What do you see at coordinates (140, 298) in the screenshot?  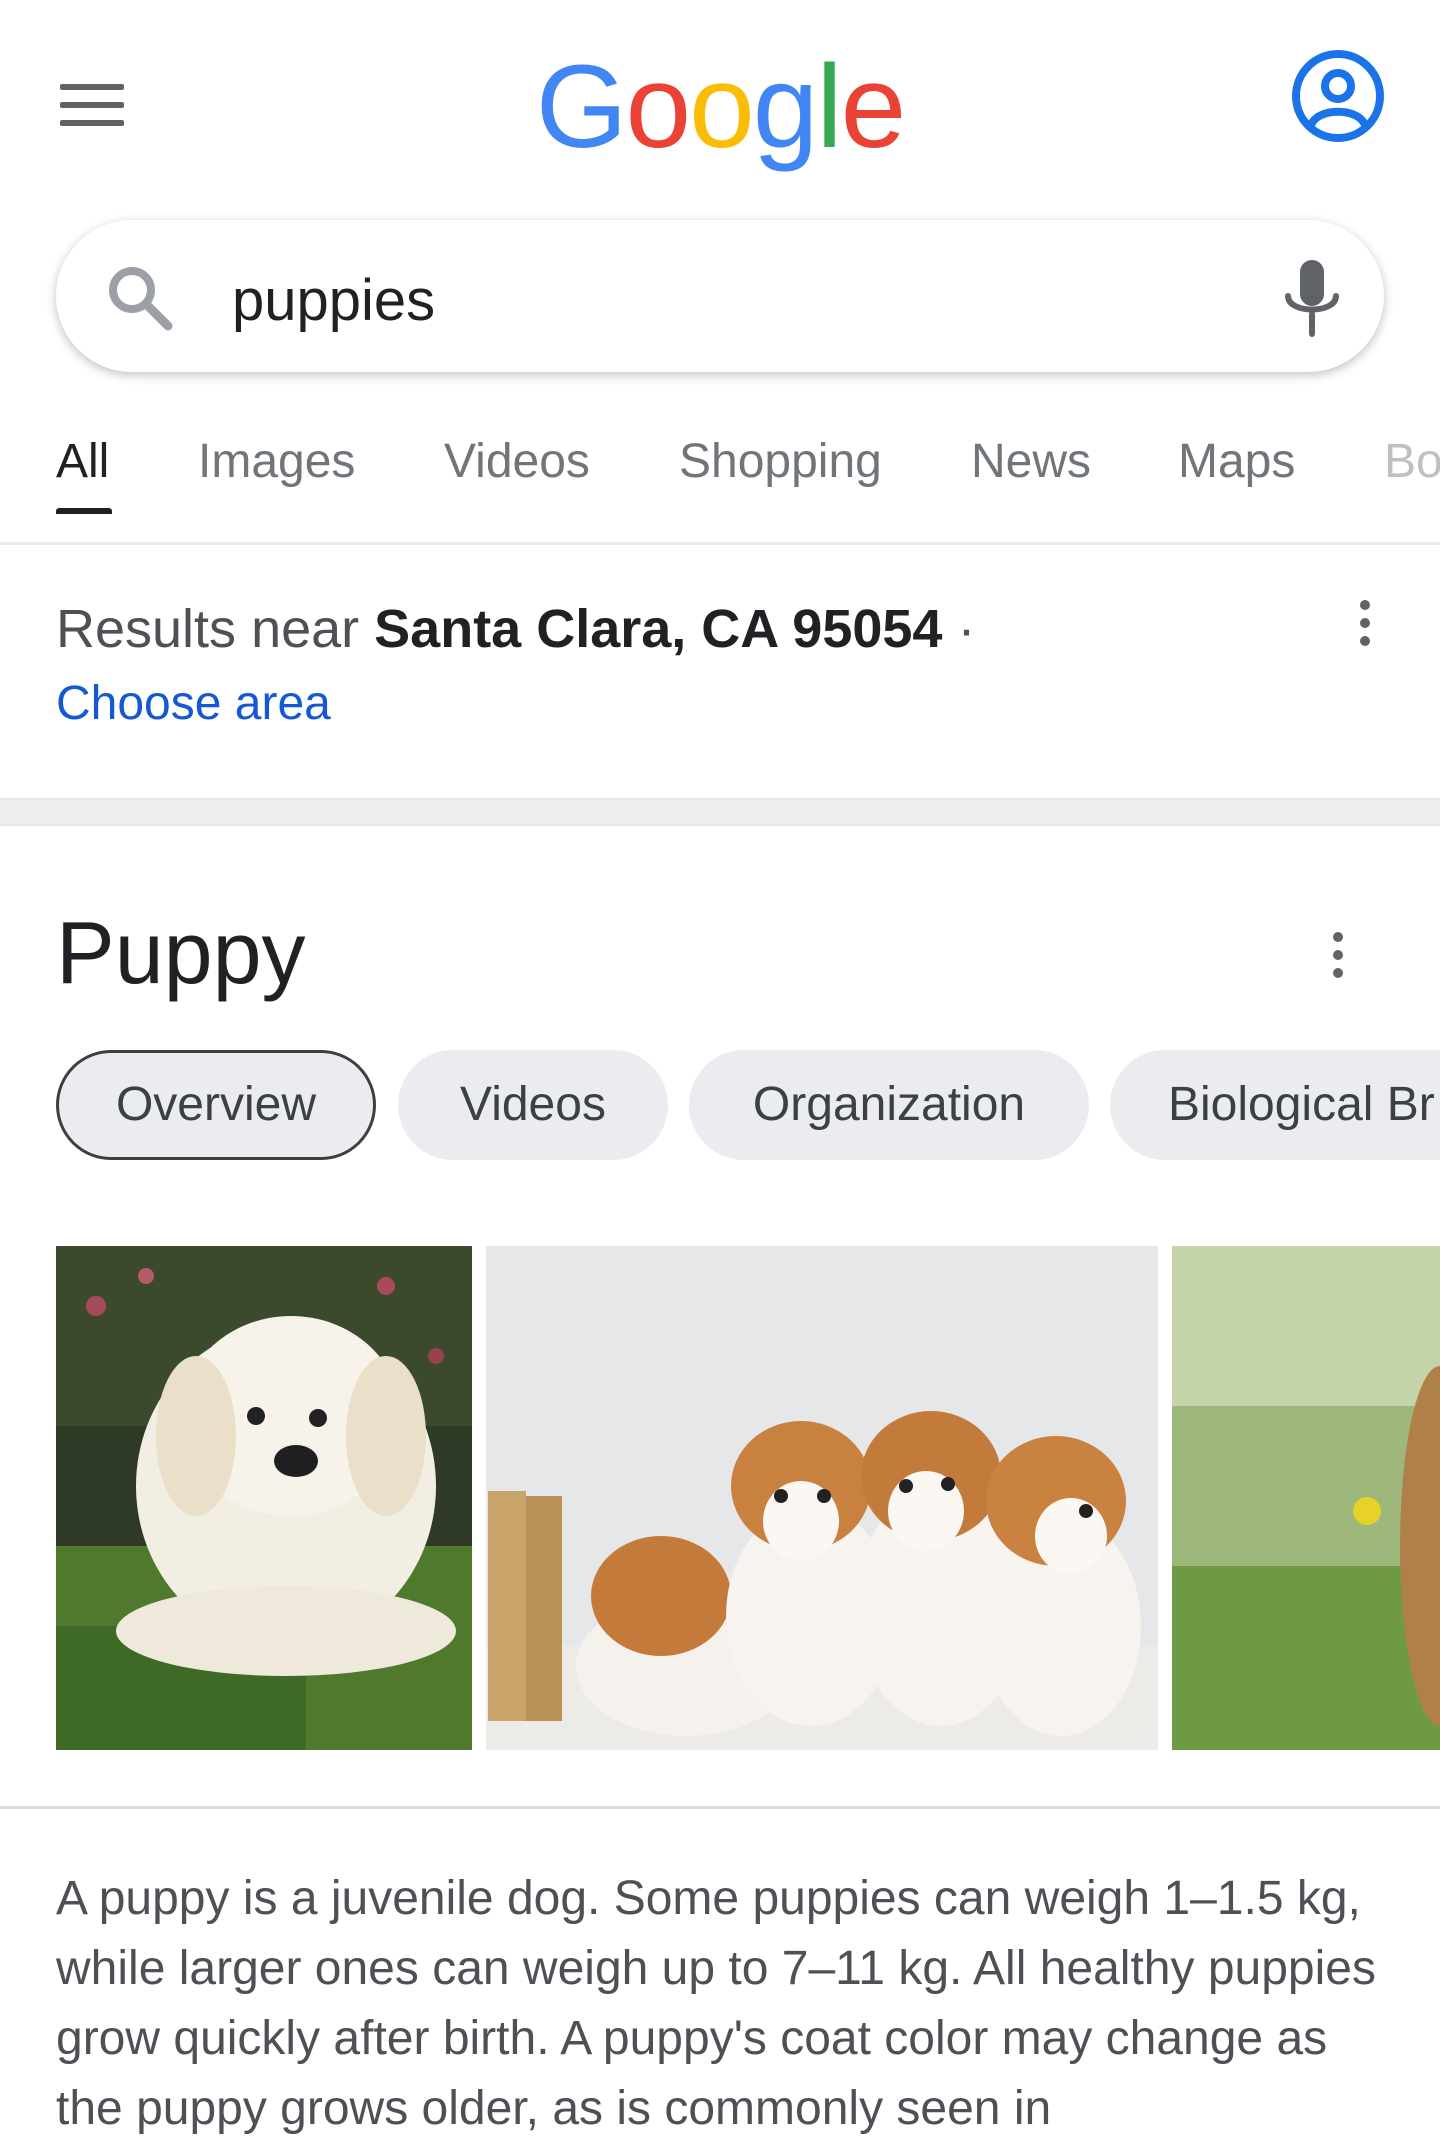 I see `search-icon` at bounding box center [140, 298].